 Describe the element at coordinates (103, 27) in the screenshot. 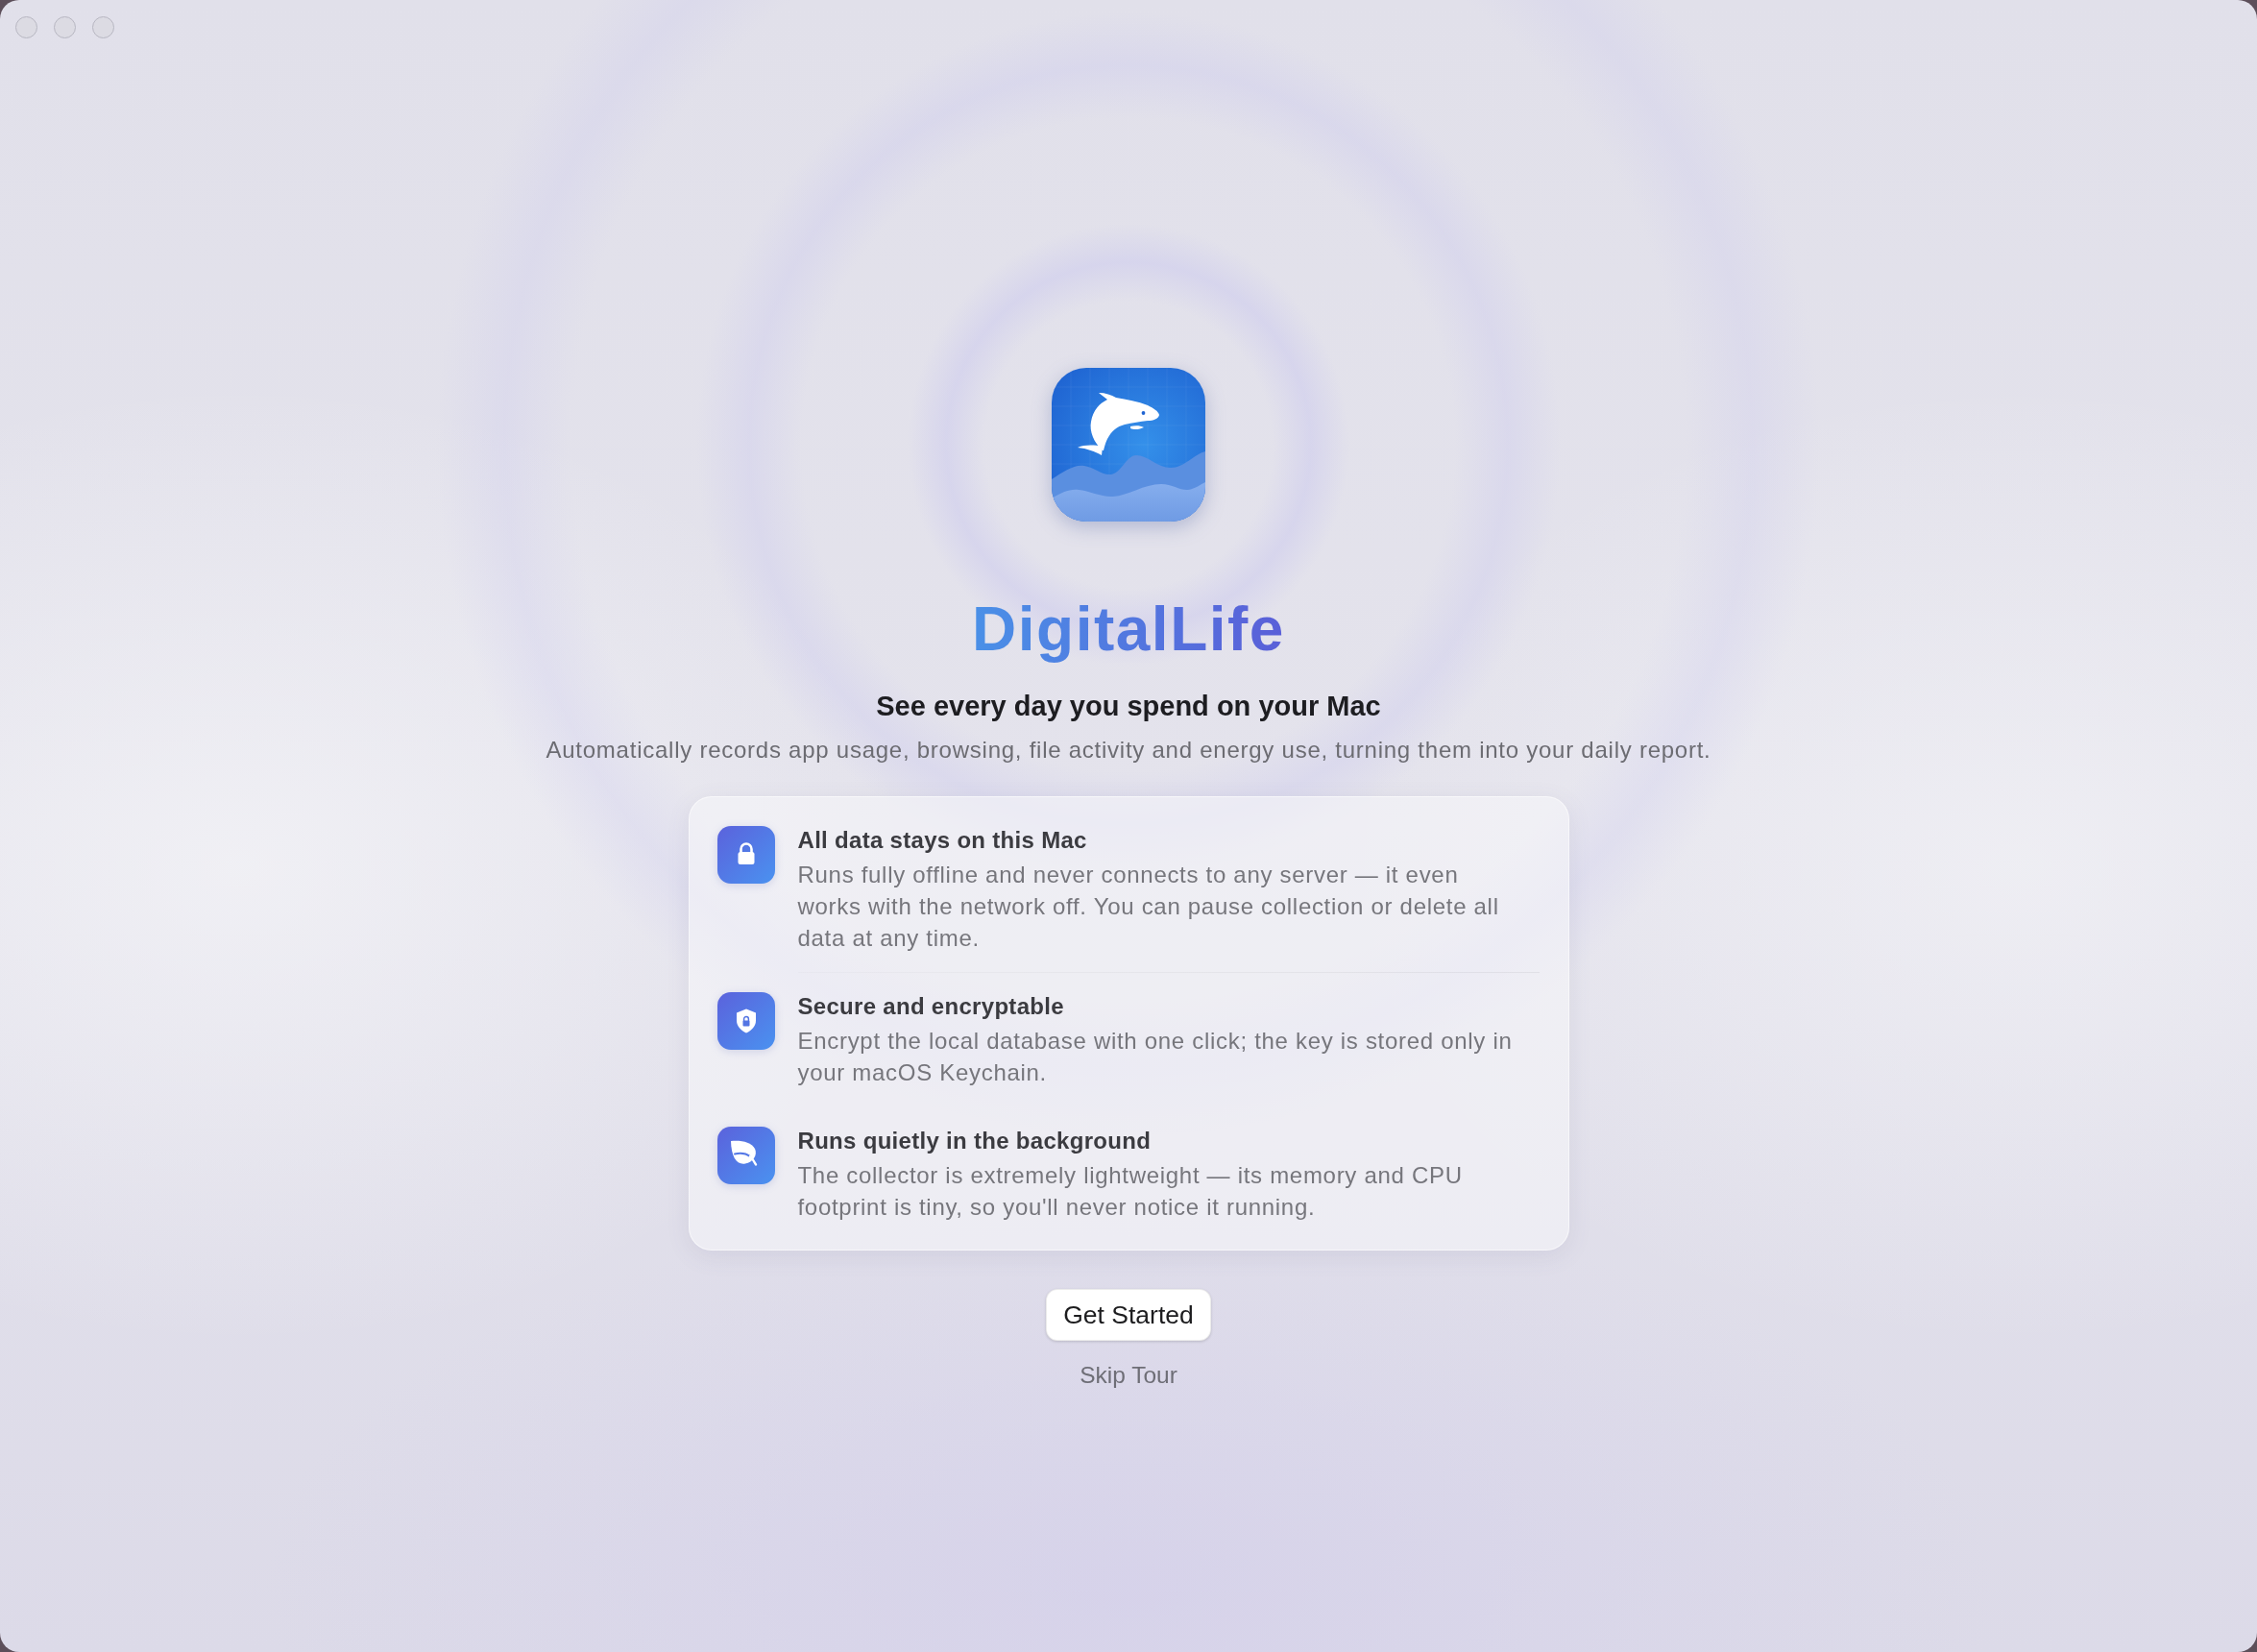

I see `zoom-button` at that location.